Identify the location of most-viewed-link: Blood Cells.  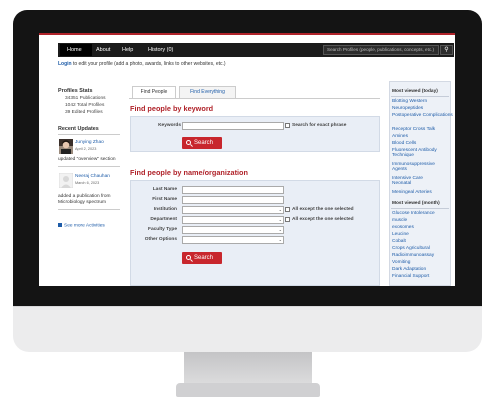
(404, 143).